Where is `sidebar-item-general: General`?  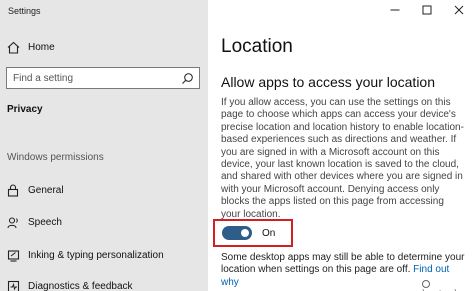
sidebar-item-general: General is located at coordinates (104, 190).